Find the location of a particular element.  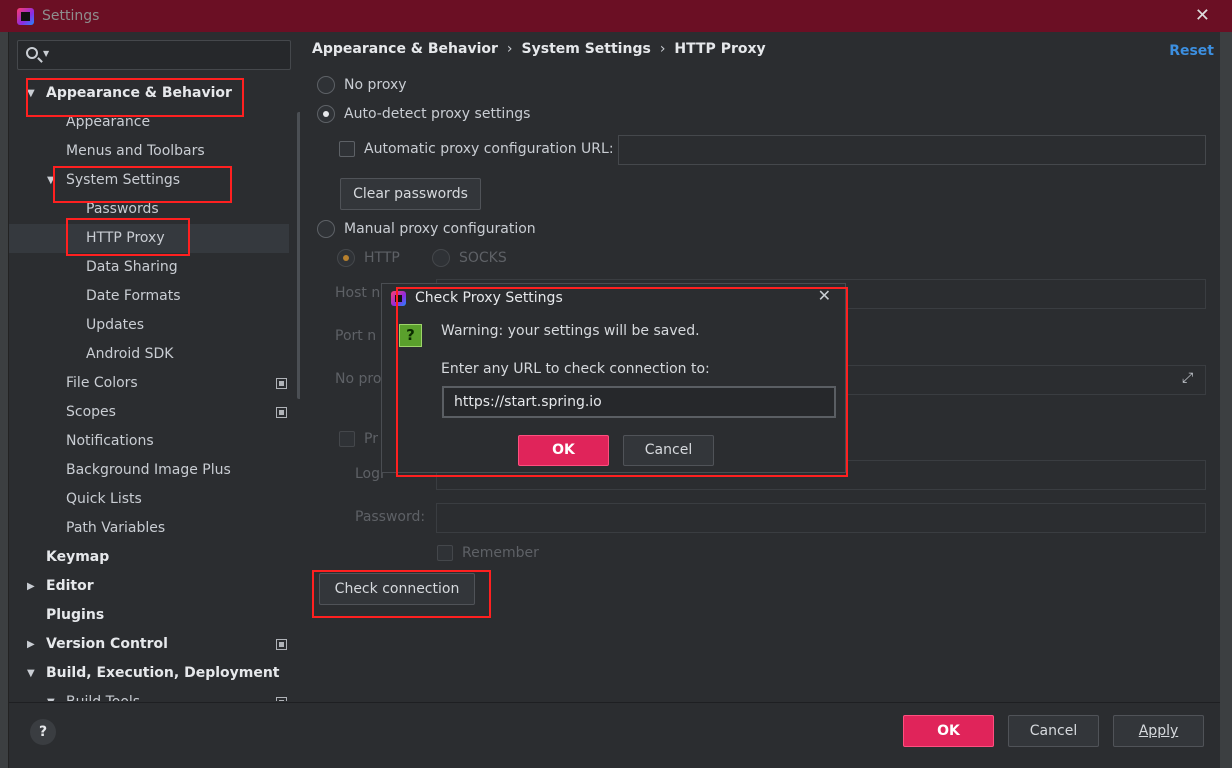

sidebar-item: ▼ Build, Execution, Deployment is located at coordinates (149, 673).